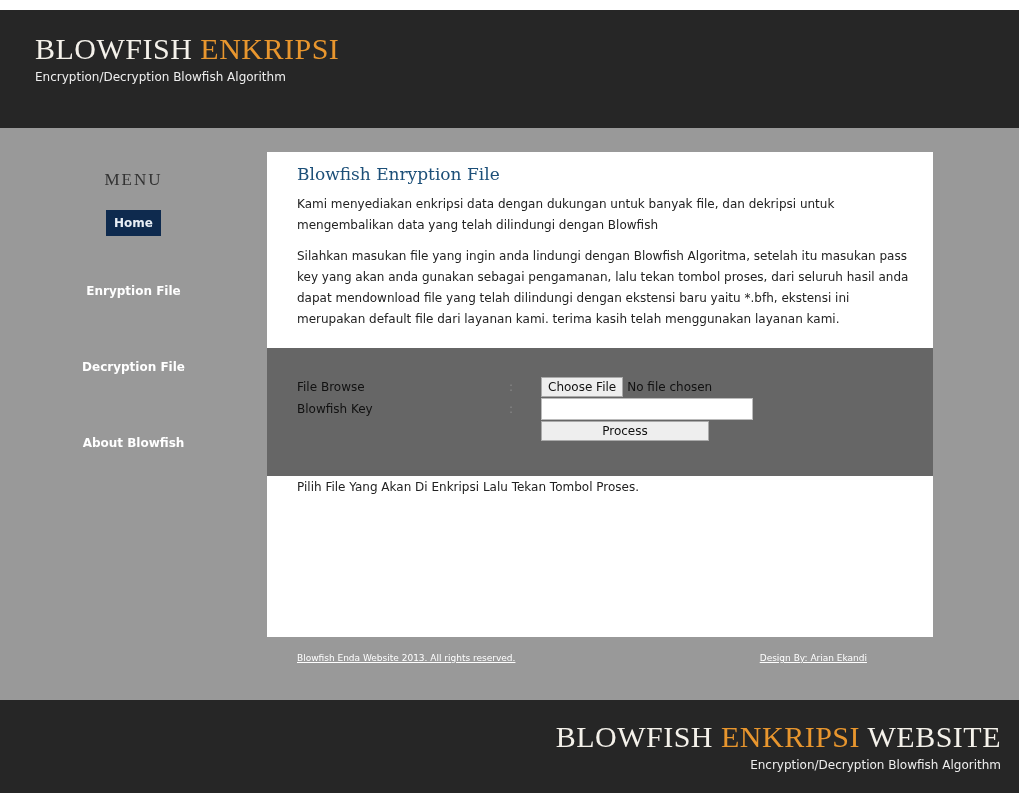 The image size is (1019, 793). Describe the element at coordinates (133, 180) in the screenshot. I see `menu-title: MENU` at that location.